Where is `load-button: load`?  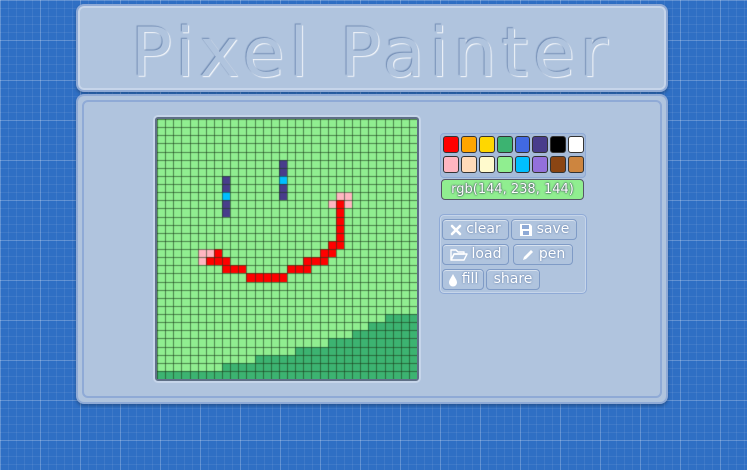 load-button: load is located at coordinates (475, 254).